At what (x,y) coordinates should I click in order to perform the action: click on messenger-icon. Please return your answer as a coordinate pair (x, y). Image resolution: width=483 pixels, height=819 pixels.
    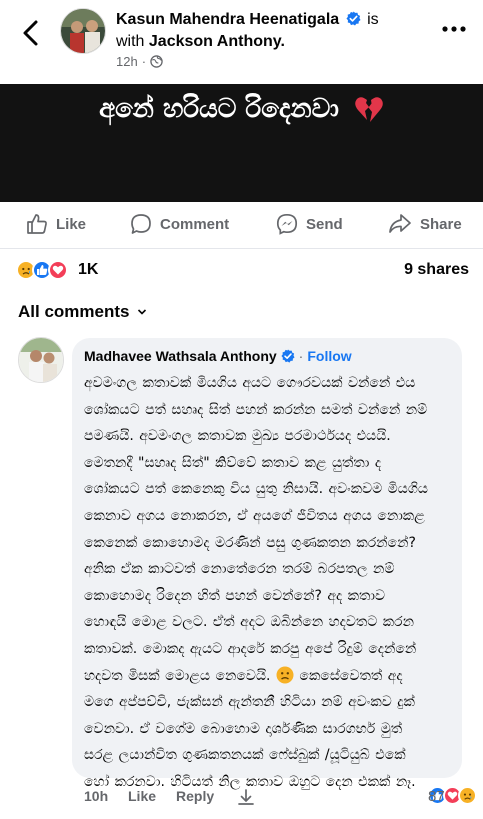
    Looking at the image, I should click on (287, 224).